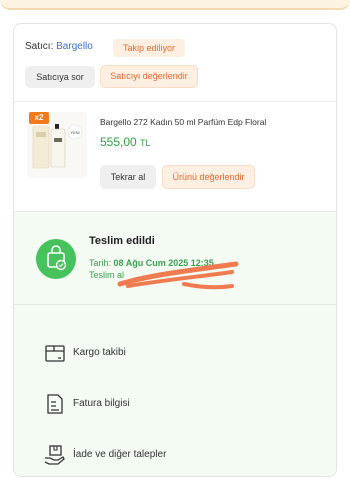 The width and height of the screenshot is (350, 490). Describe the element at coordinates (118, 142) in the screenshot. I see `price-value: 555,00` at that location.